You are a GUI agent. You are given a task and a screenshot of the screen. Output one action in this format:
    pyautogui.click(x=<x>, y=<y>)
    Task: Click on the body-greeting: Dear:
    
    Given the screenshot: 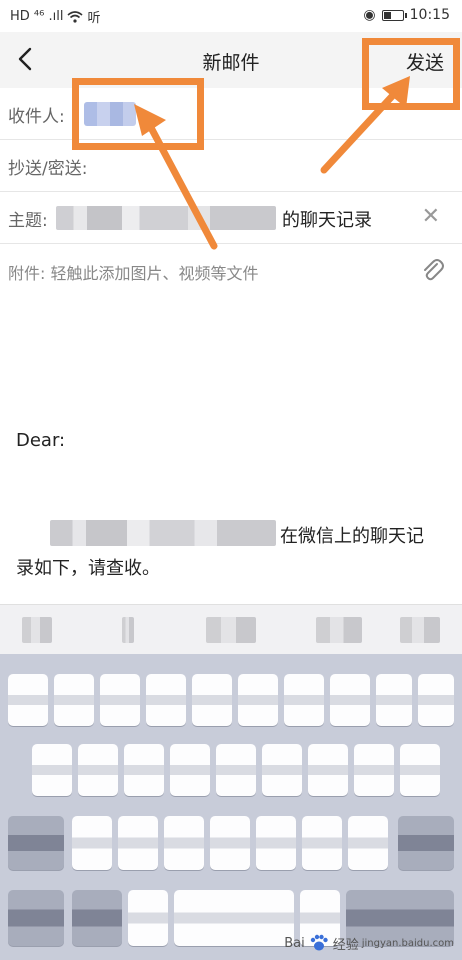 What is the action you would take?
    pyautogui.click(x=41, y=440)
    